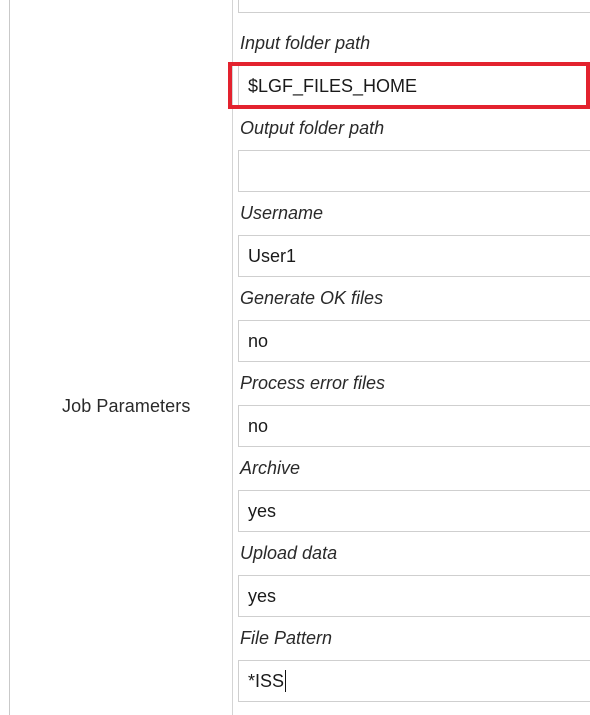 The width and height of the screenshot is (590, 715). Describe the element at coordinates (414, 681) in the screenshot. I see `file-pattern-field: *ISS` at that location.